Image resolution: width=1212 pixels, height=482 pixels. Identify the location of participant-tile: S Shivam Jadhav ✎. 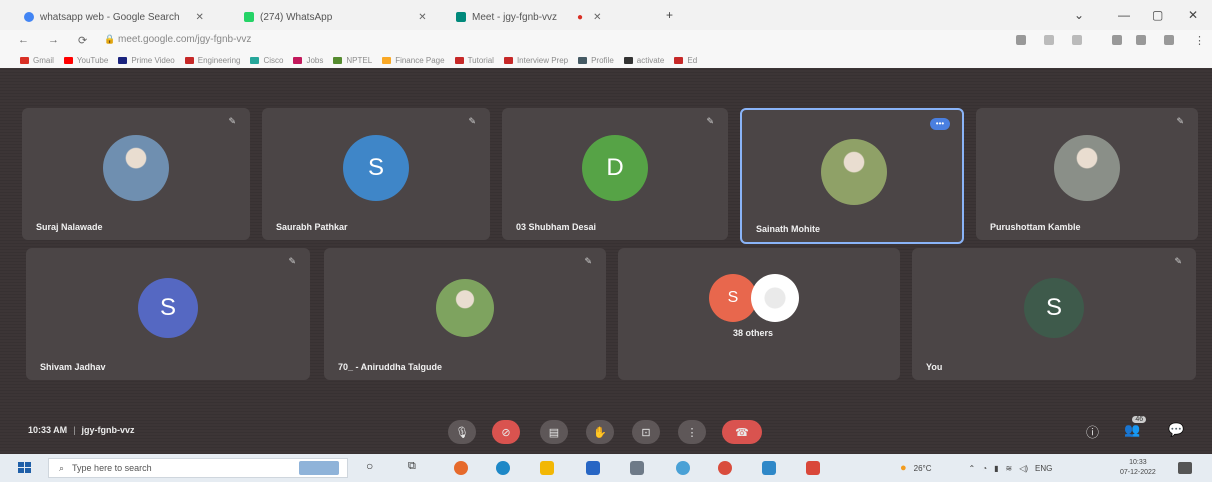
(168, 314).